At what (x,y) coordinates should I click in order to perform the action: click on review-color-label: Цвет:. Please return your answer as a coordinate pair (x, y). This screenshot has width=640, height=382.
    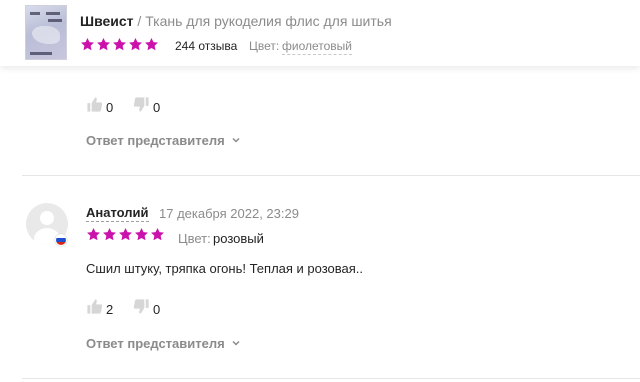
    Looking at the image, I should click on (194, 238).